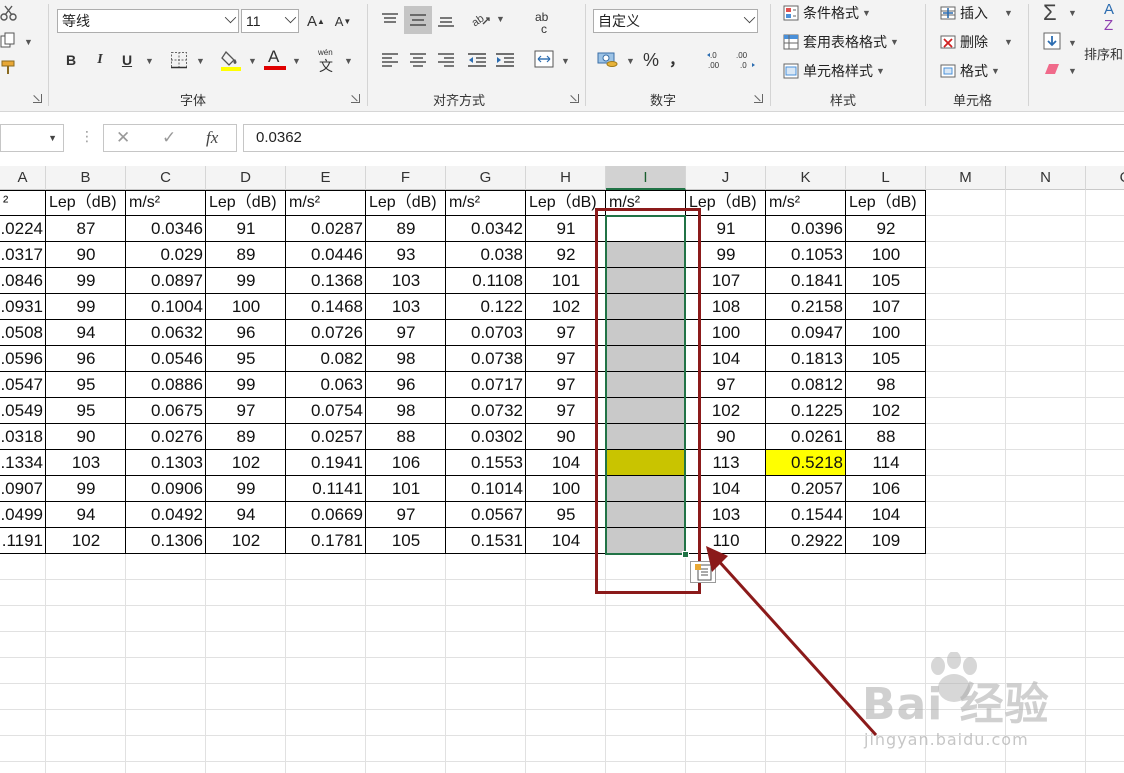 The width and height of the screenshot is (1124, 773). What do you see at coordinates (406, 541) in the screenshot?
I see `table-cell-f: 105` at bounding box center [406, 541].